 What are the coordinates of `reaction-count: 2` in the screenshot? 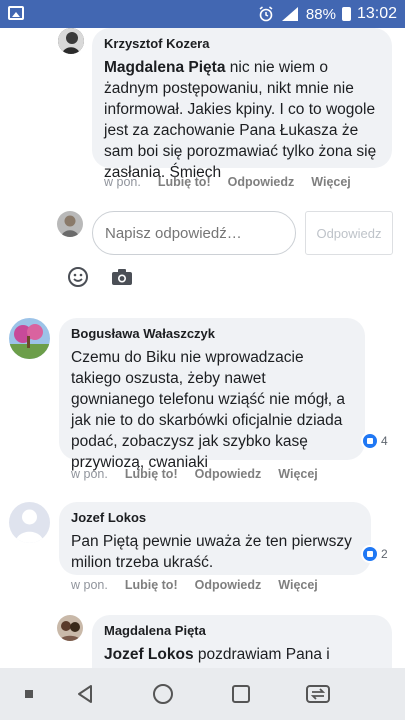 It's located at (374, 554).